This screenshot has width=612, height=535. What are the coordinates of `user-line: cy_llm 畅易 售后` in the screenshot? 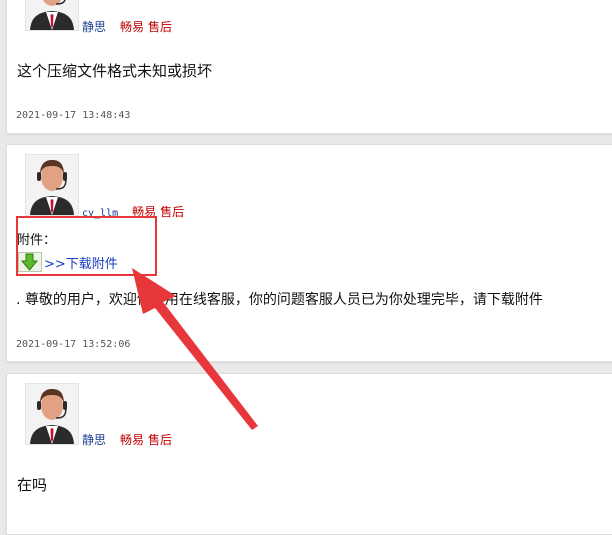 It's located at (133, 211).